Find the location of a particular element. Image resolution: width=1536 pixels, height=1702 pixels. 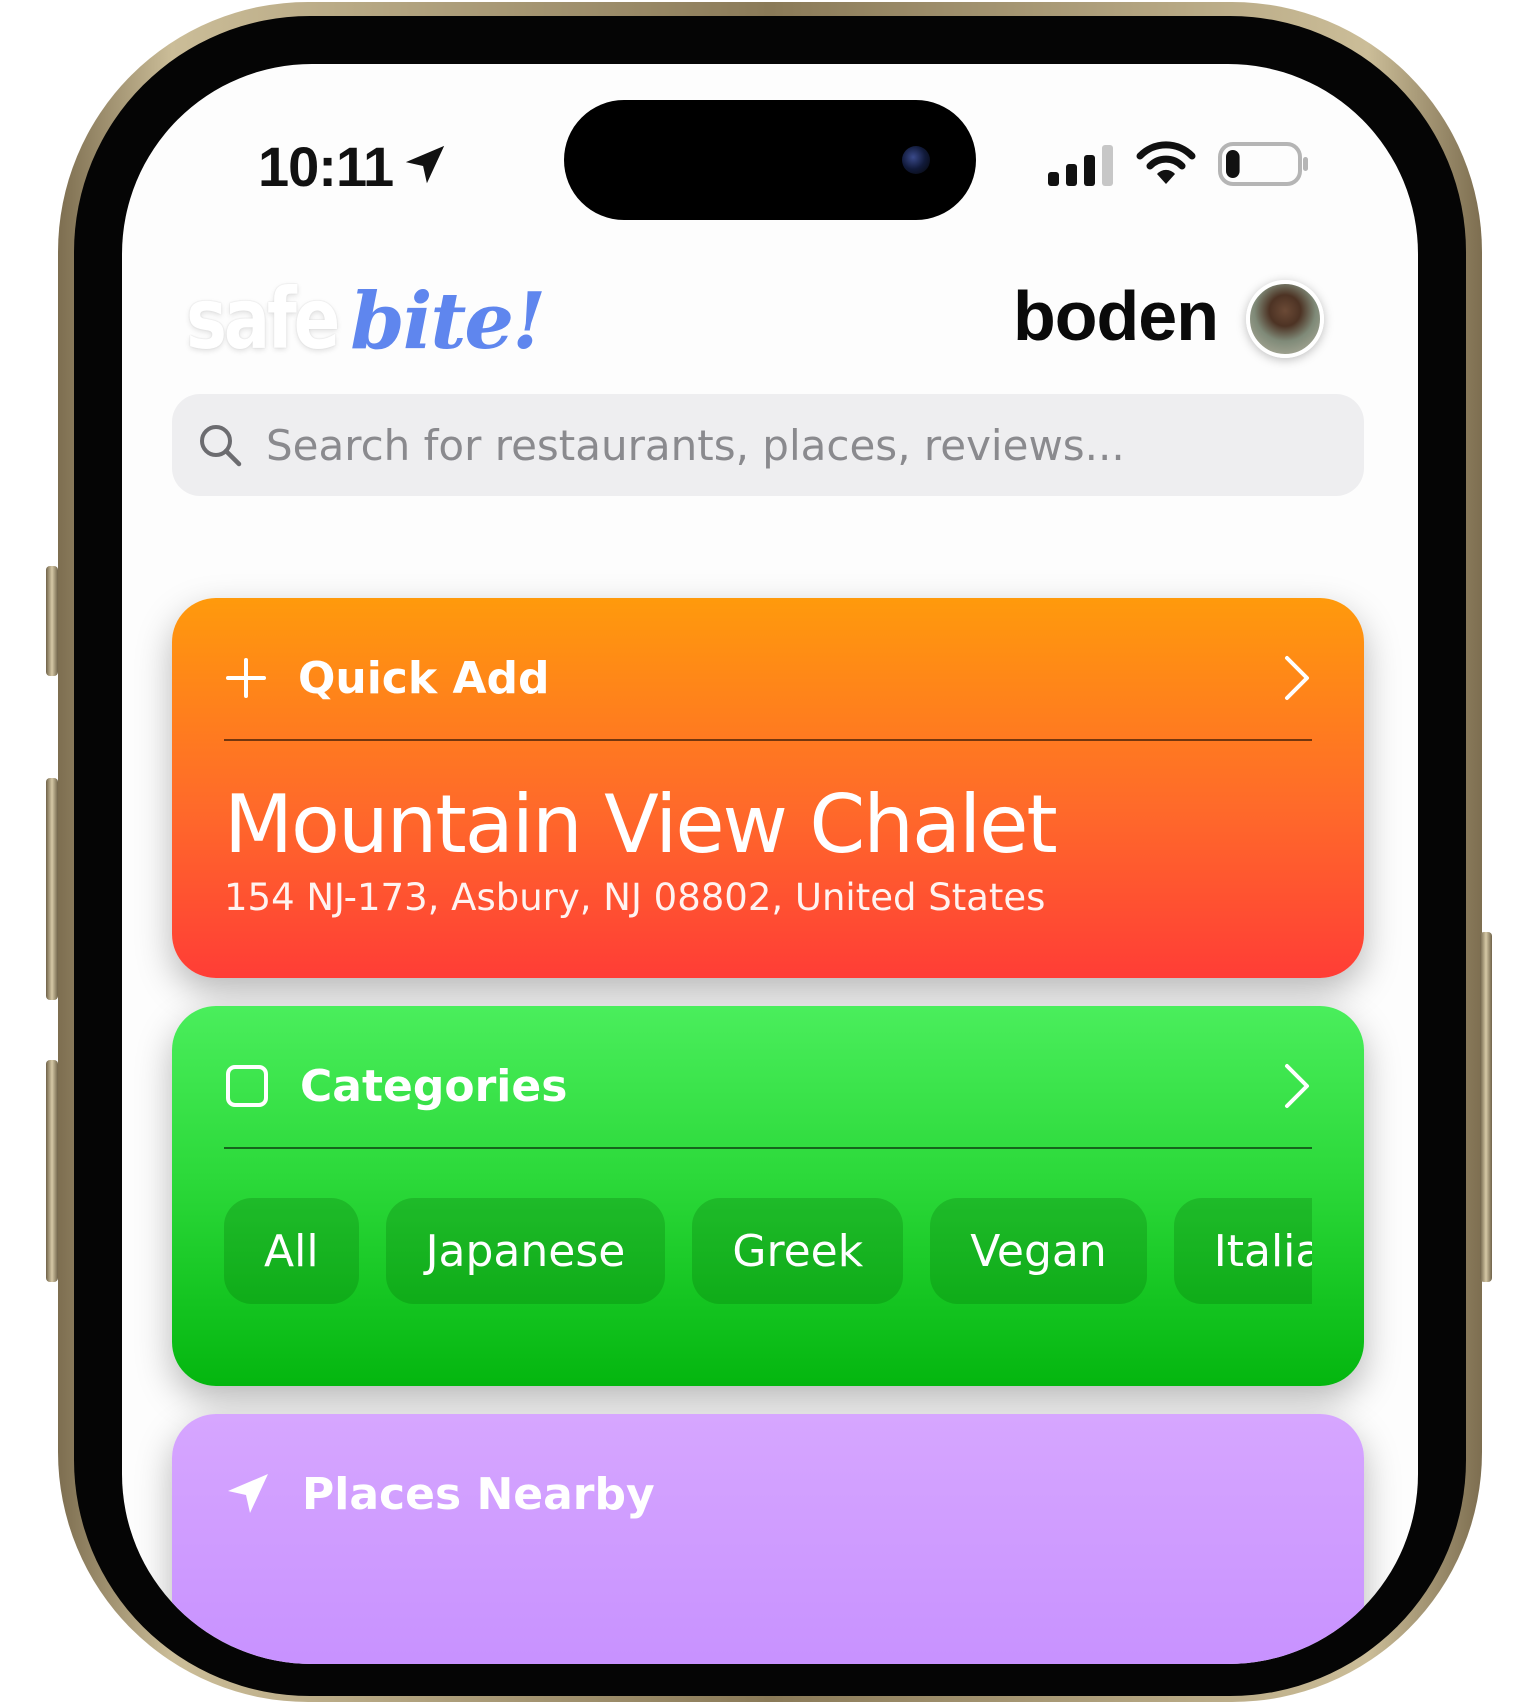

status-time: 10:11 is located at coordinates (326, 166).